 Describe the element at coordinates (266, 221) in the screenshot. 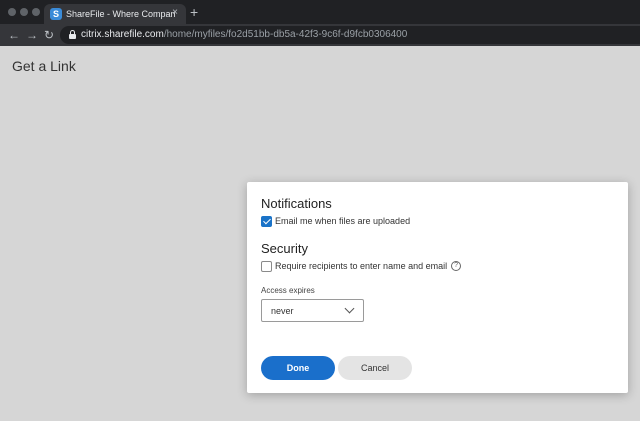

I see `email-on-upload-checkbox` at that location.